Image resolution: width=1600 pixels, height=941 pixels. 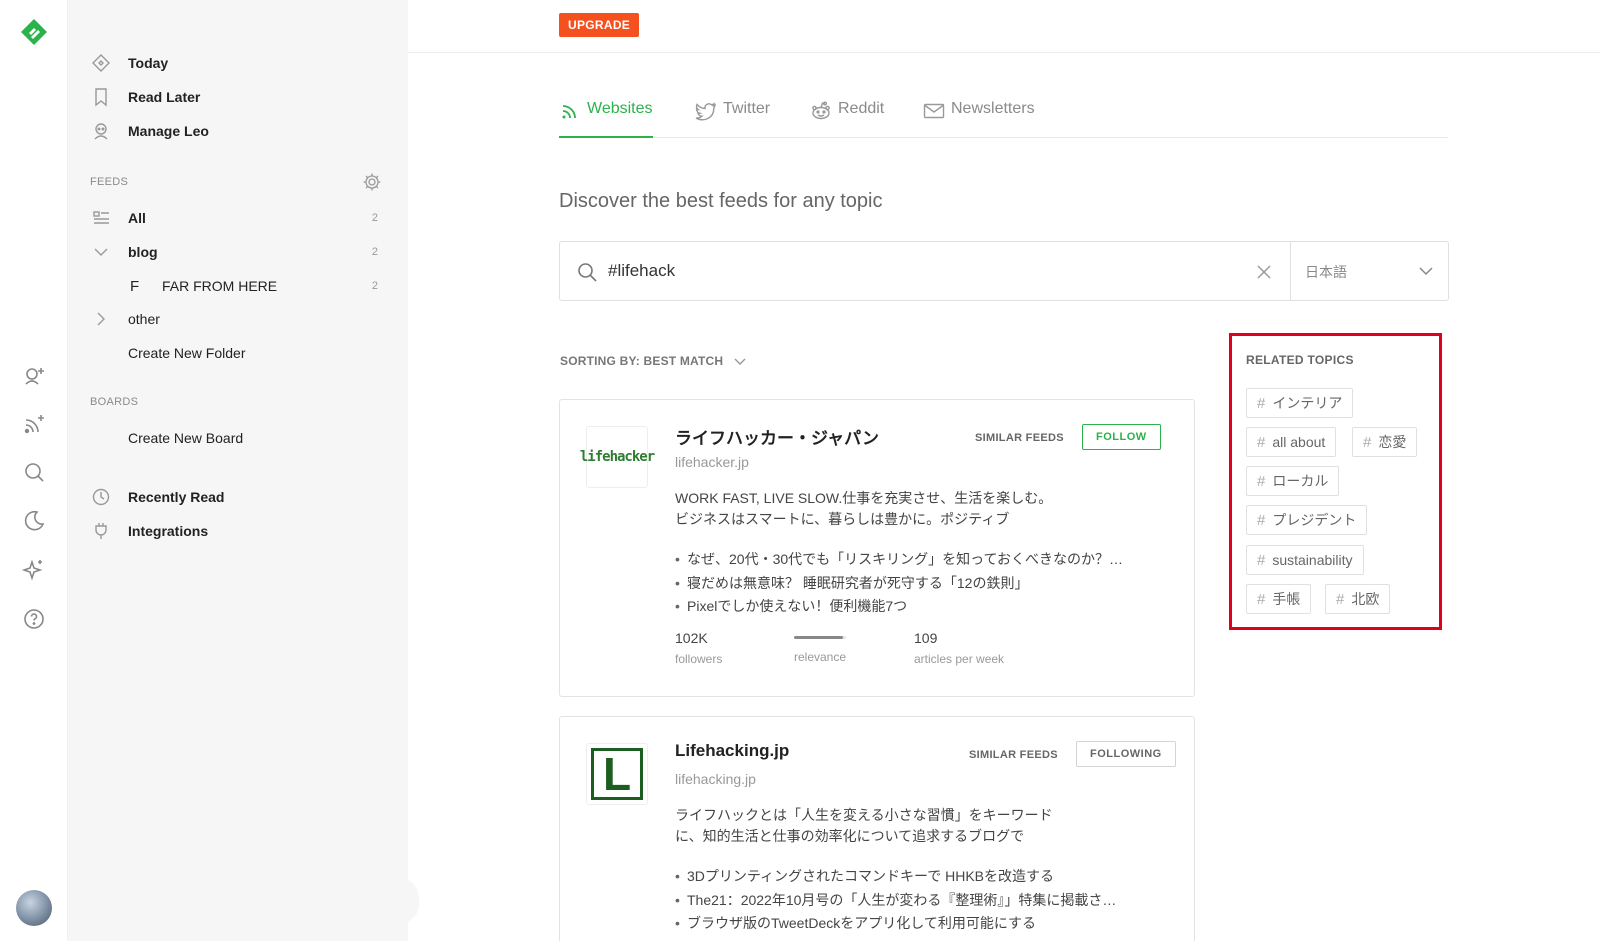 I want to click on topic-chip: # インテリア, so click(x=1300, y=403).